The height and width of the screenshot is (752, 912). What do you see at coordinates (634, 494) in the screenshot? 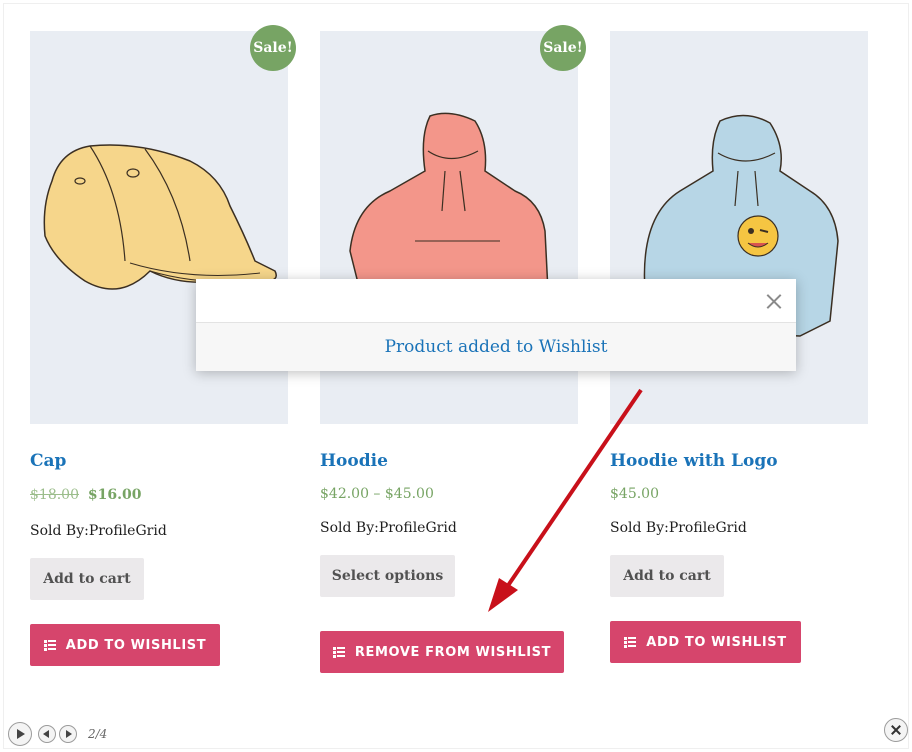
I see `product-price: $45.00` at bounding box center [634, 494].